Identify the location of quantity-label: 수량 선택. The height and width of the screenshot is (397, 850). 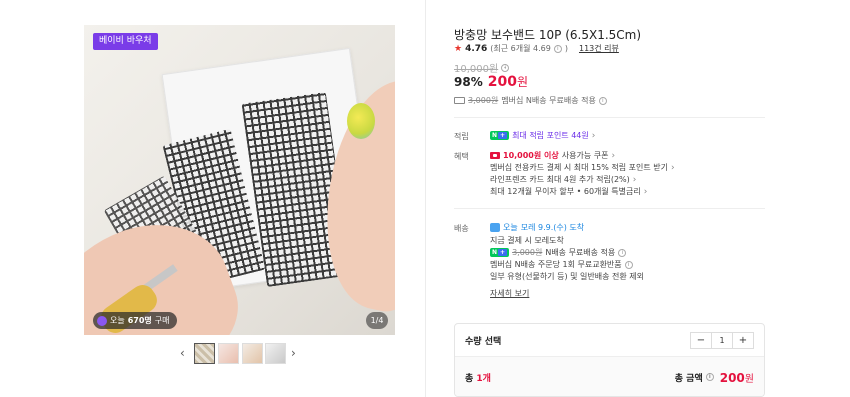
(483, 341).